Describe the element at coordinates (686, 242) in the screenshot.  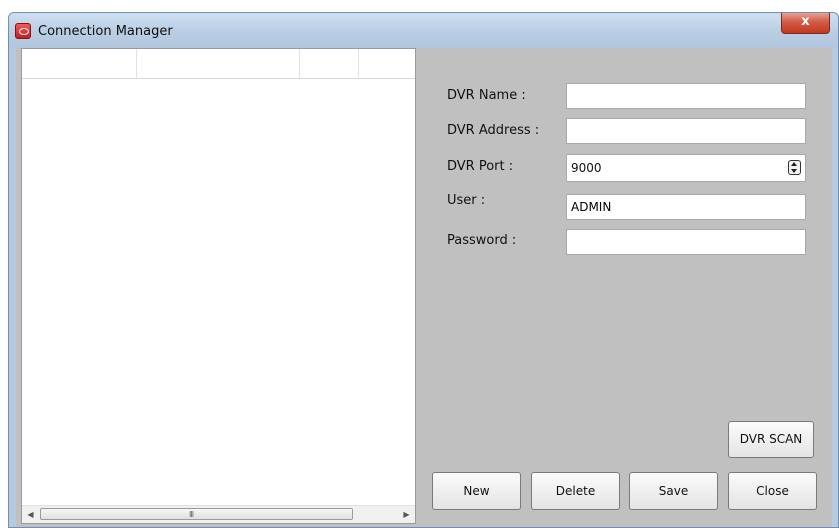
I see `password-field` at that location.